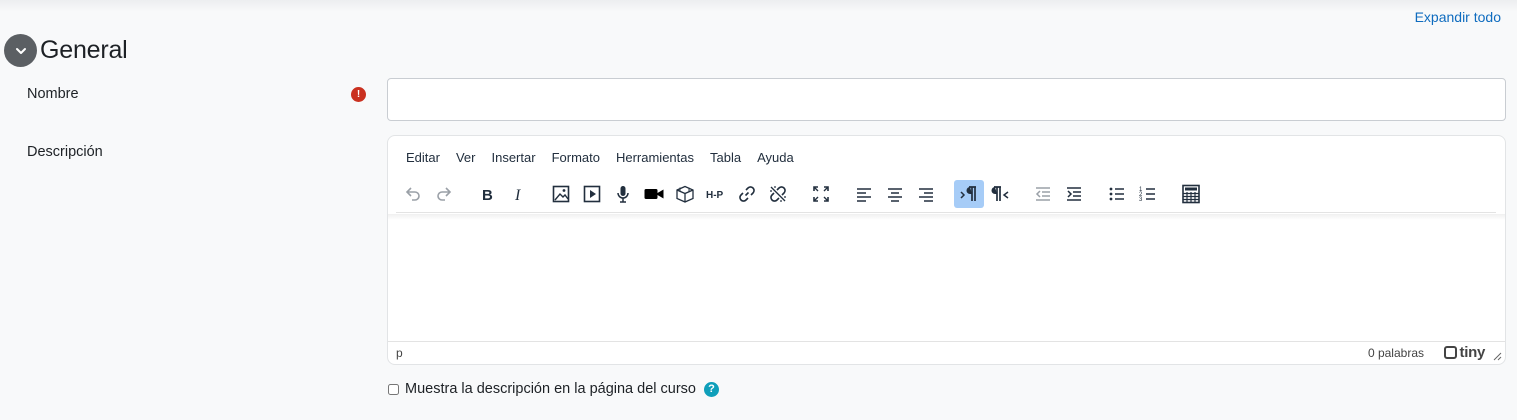 The width and height of the screenshot is (1517, 420). I want to click on svg-text: 3, so click(1141, 200).